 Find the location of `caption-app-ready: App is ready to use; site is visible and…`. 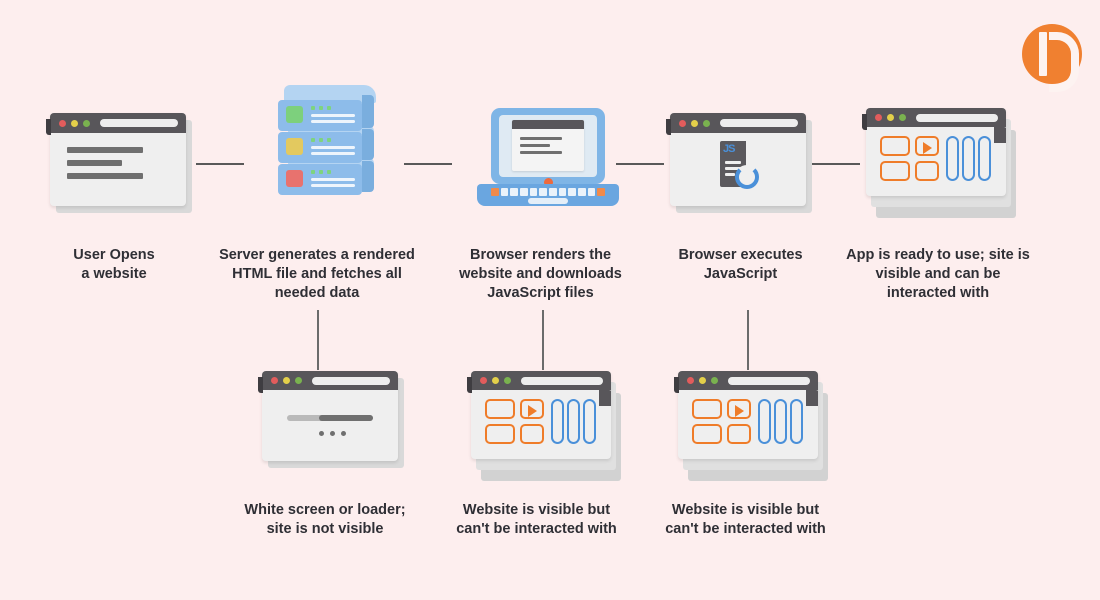

caption-app-ready: App is ready to use; site is visible and… is located at coordinates (938, 274).